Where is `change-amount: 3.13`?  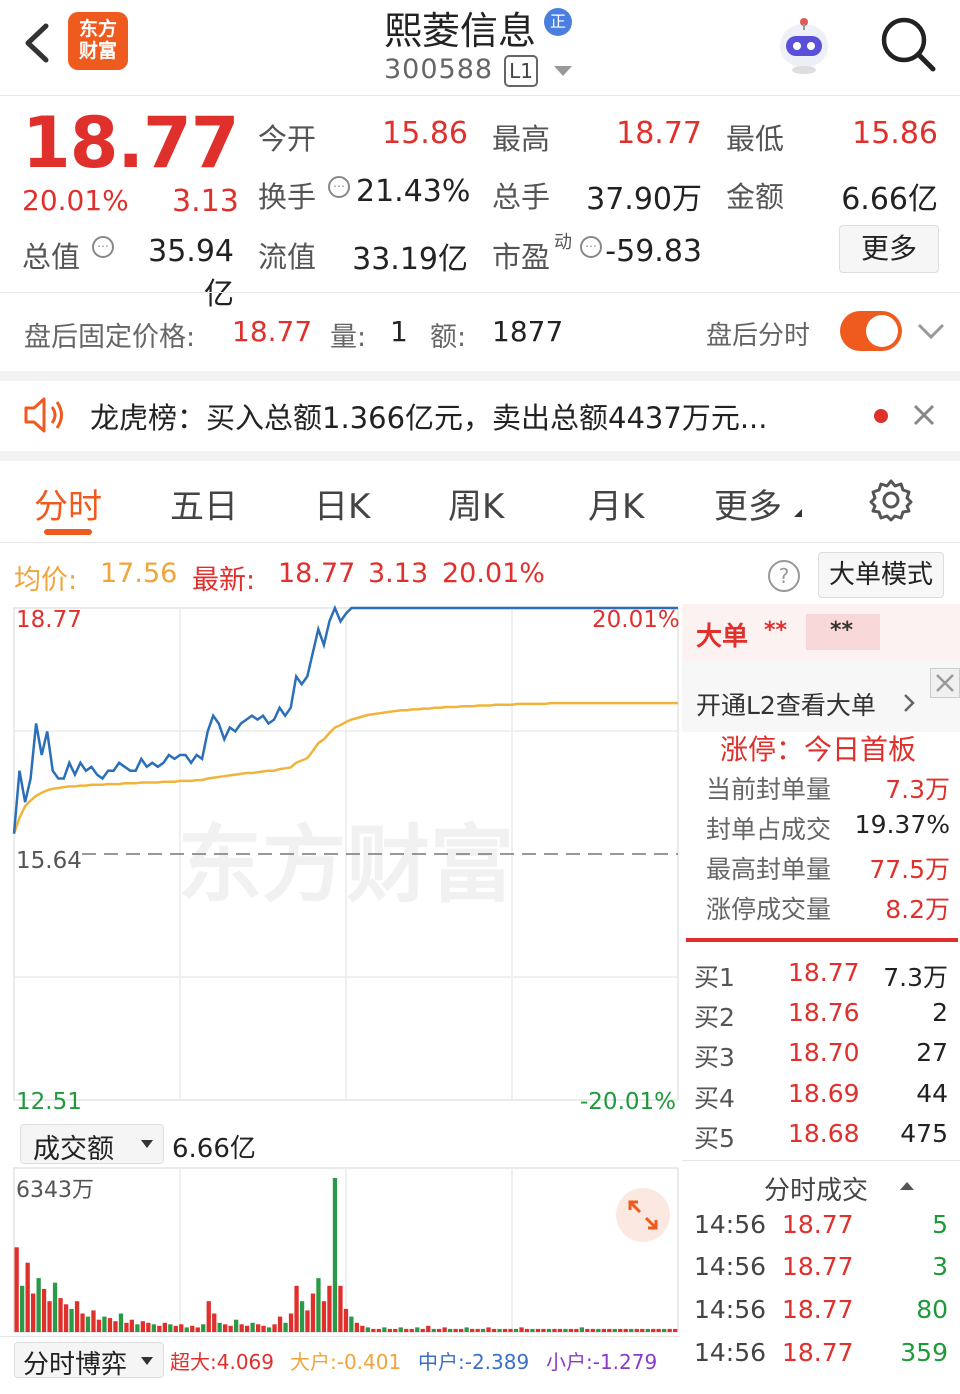 change-amount: 3.13 is located at coordinates (205, 201).